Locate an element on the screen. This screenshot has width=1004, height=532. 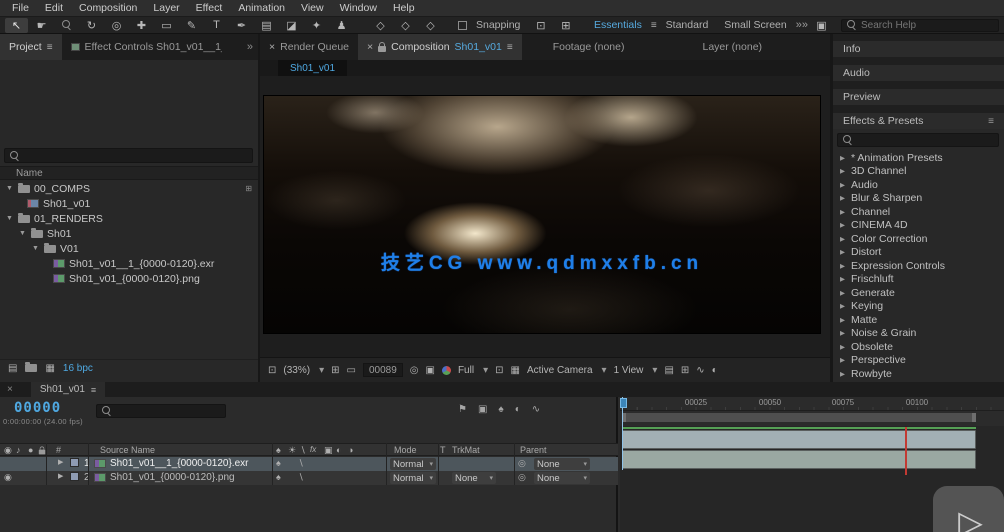
video-play-overlay: ▷ is located at coordinates (968, 509).